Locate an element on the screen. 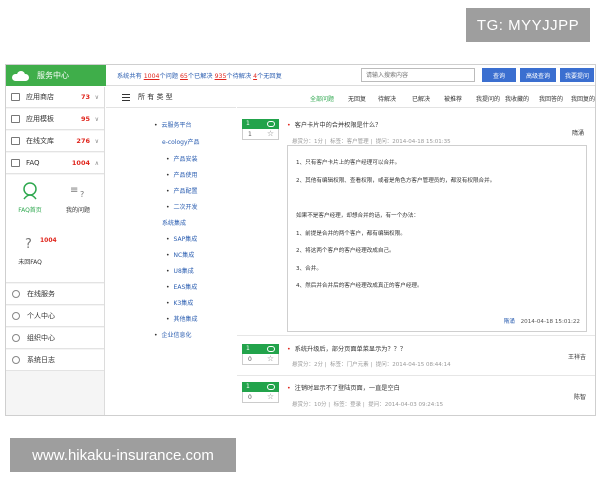 Image resolution: width=600 pixels, height=480 pixels. question-meta: 悬赏分：10分 | 标签：登录 | 提问：2014-04-03 09:24:15 is located at coordinates (368, 405).